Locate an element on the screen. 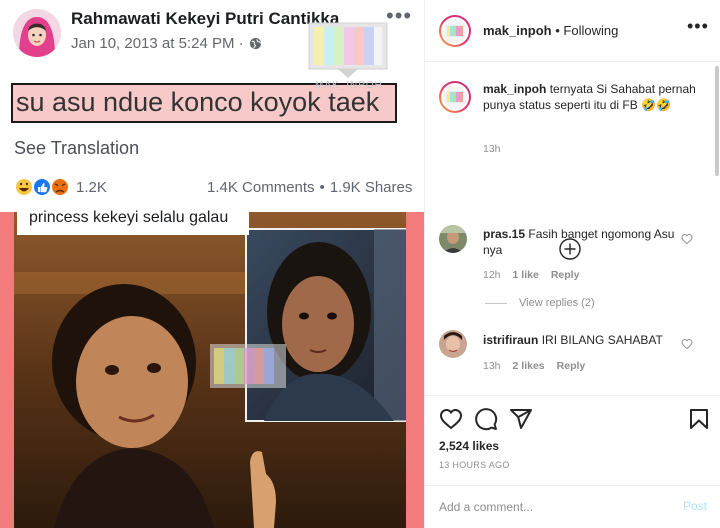  fb-timestamp: Jan 10, 2013 at 5:24 PM · is located at coordinates (166, 43).